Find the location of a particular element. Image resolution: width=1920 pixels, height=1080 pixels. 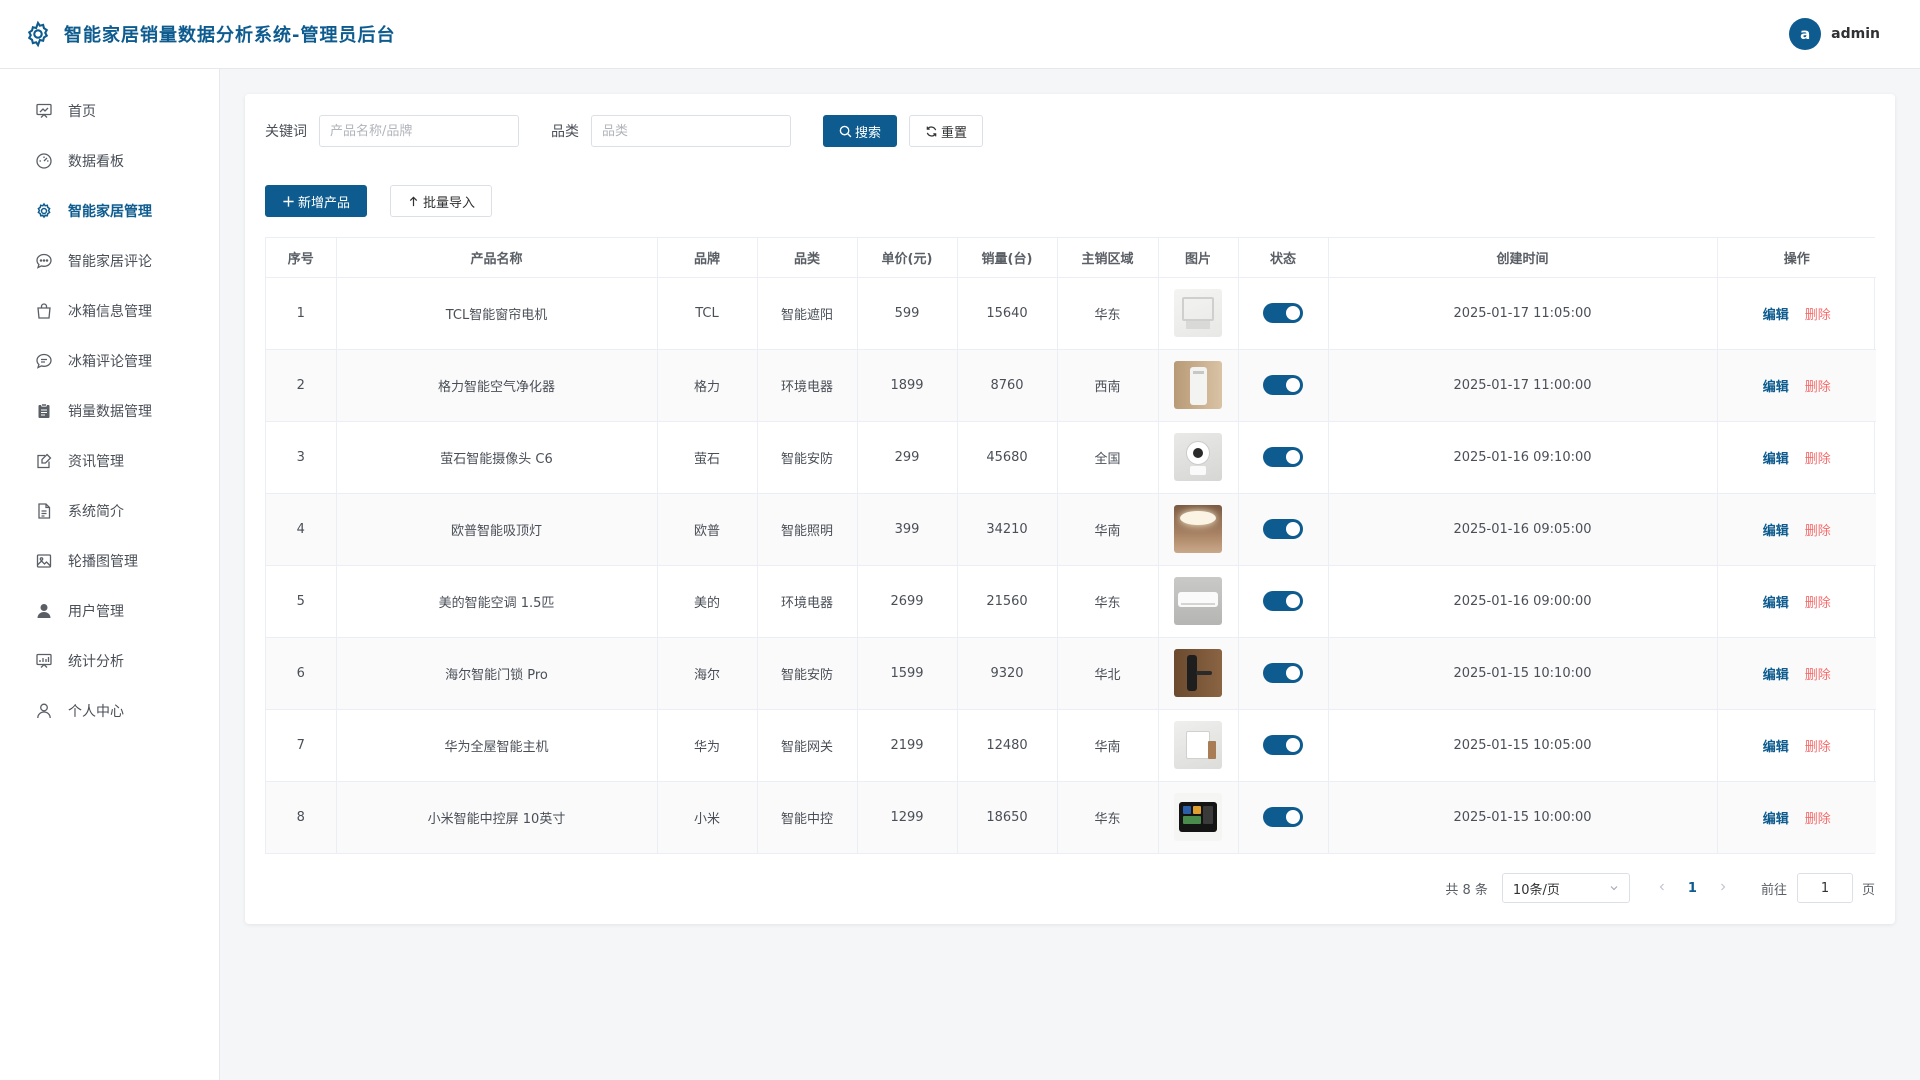

product-thumbnail-air-conditioner is located at coordinates (1198, 601).